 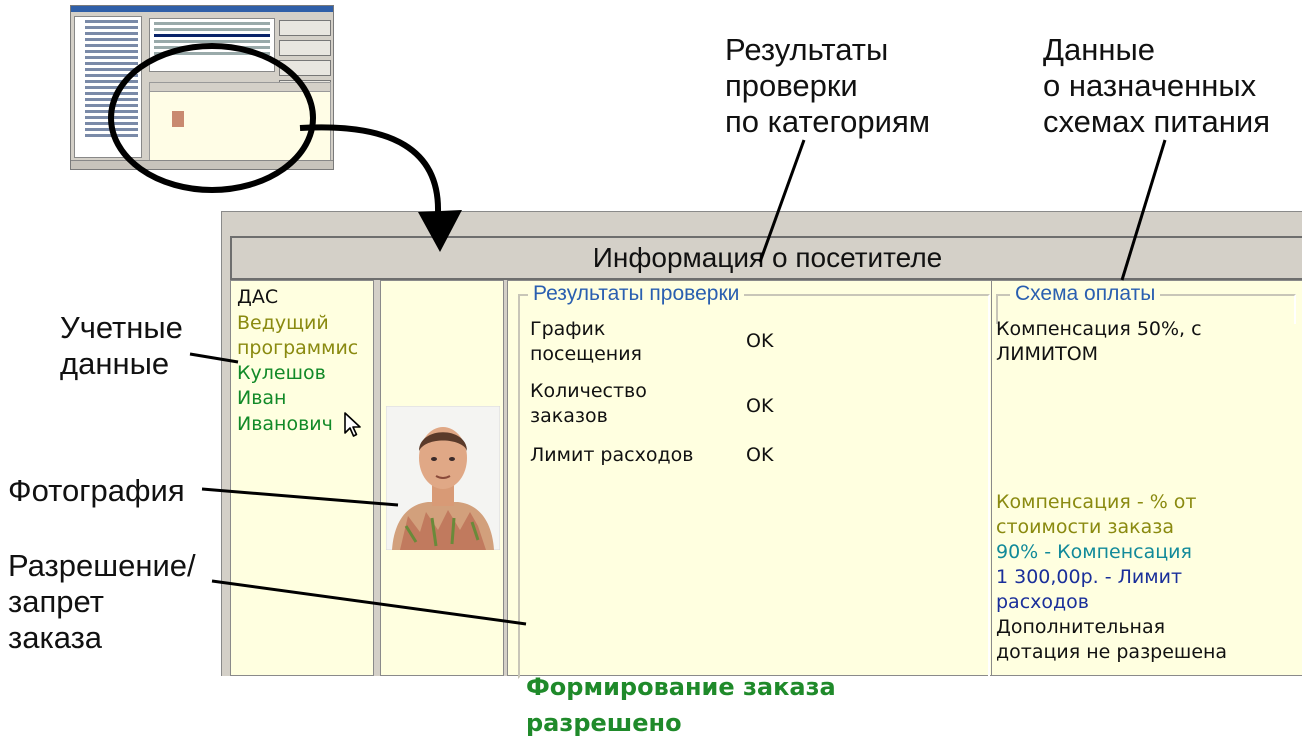 I want to click on user-patronymic: Иванович, so click(x=285, y=424).